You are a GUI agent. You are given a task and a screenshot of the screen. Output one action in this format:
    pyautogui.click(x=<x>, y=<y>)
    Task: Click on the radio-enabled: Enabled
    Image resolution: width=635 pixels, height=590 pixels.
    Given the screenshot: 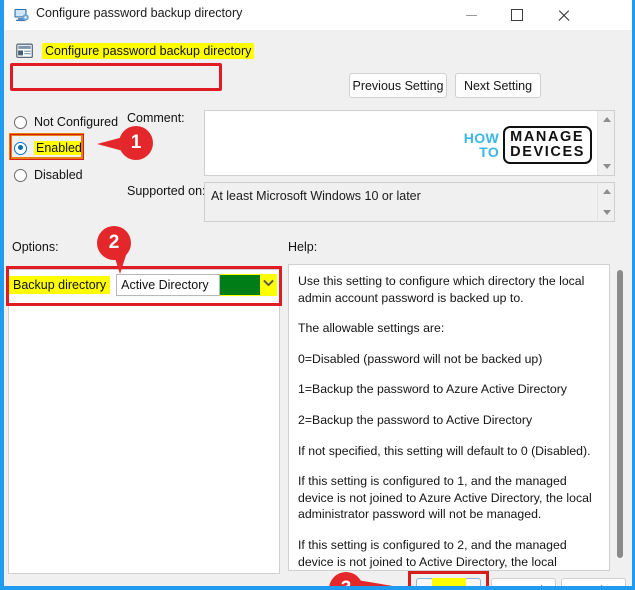 What is the action you would take?
    pyautogui.click(x=49, y=148)
    